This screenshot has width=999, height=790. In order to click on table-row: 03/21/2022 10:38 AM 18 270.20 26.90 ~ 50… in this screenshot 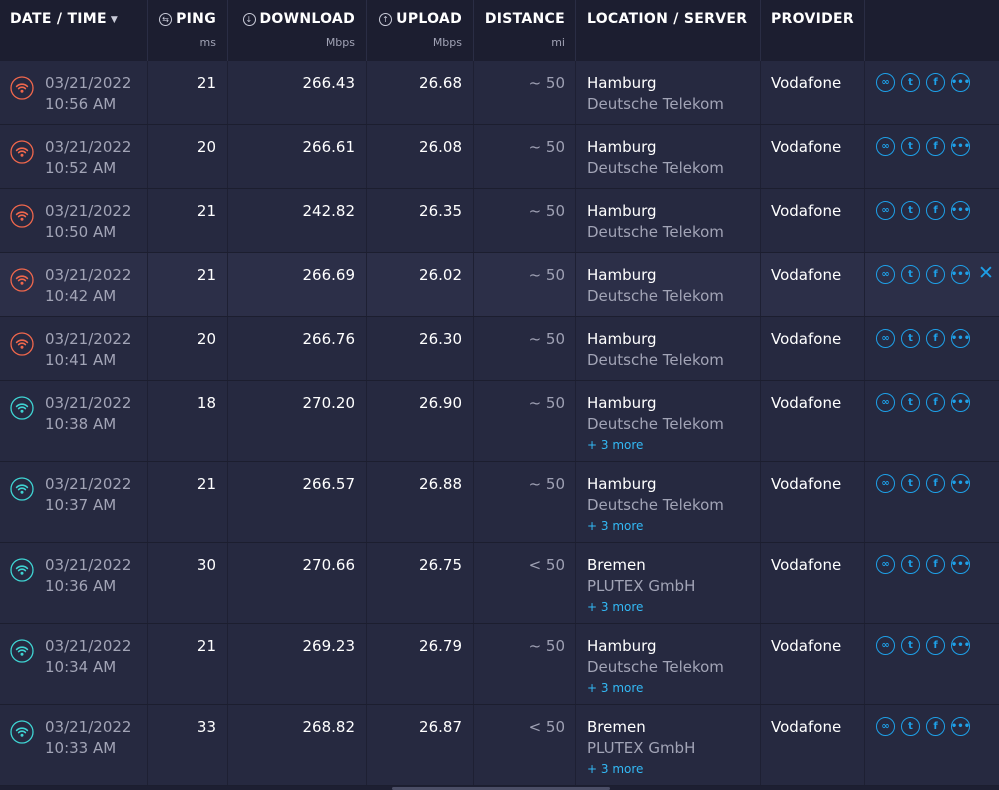, I will do `click(499, 421)`.